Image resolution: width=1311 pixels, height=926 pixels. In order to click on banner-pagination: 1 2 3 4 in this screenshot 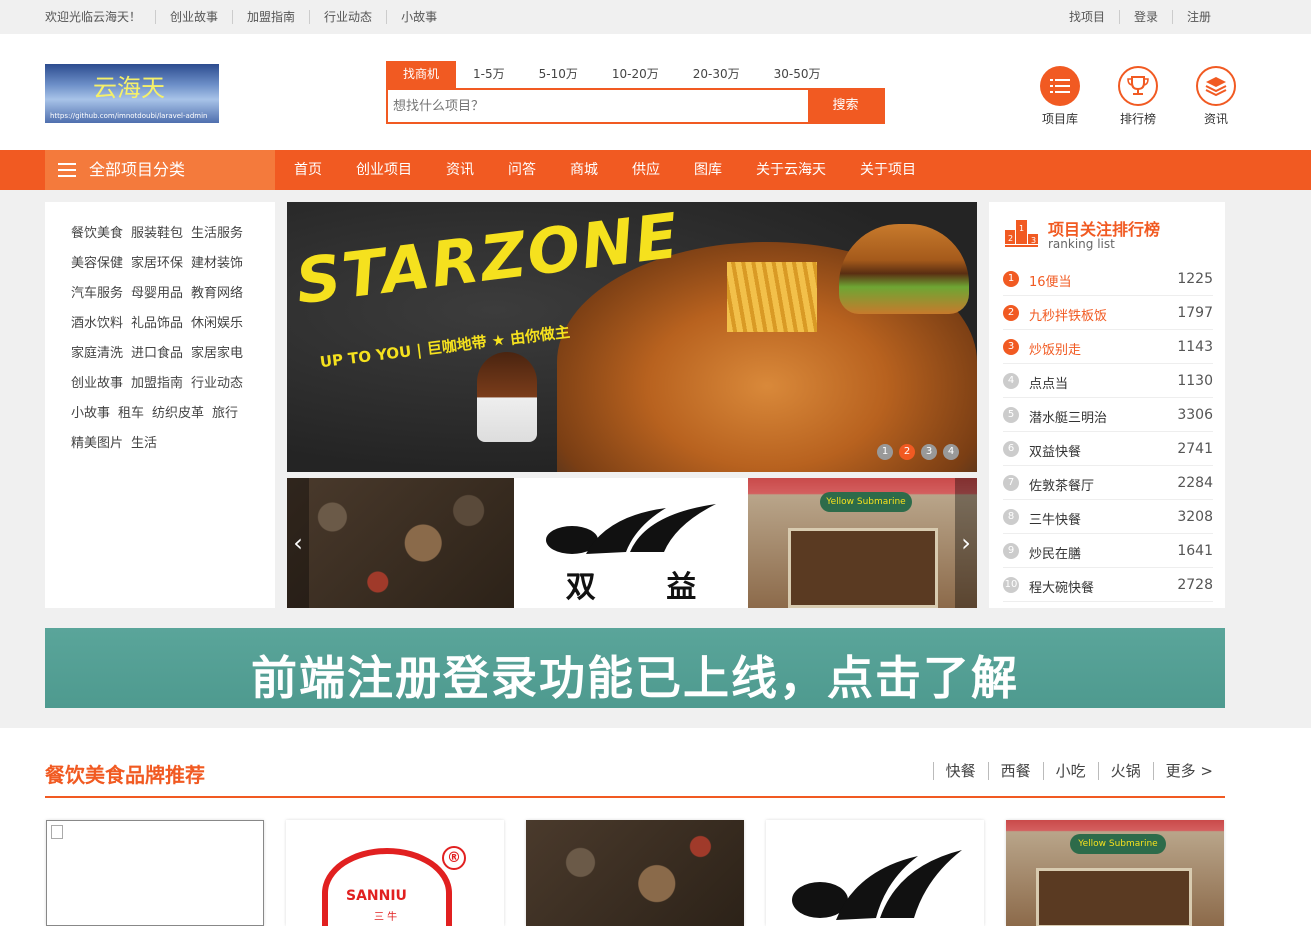, I will do `click(921, 452)`.